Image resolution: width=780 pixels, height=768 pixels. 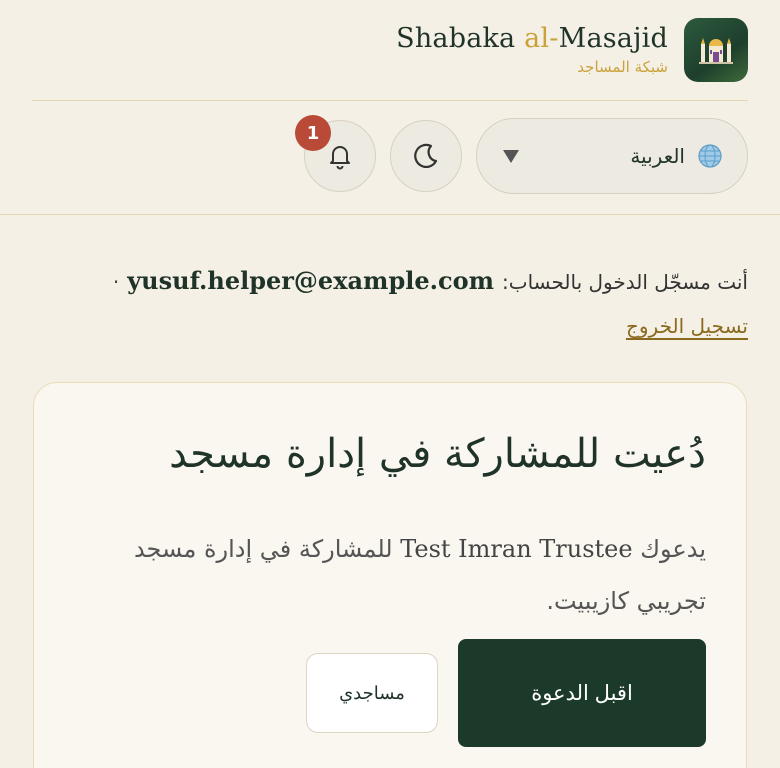 What do you see at coordinates (437, 454) in the screenshot?
I see `invitation-title: دُعيت للمشاركة في إدارة مسجد` at bounding box center [437, 454].